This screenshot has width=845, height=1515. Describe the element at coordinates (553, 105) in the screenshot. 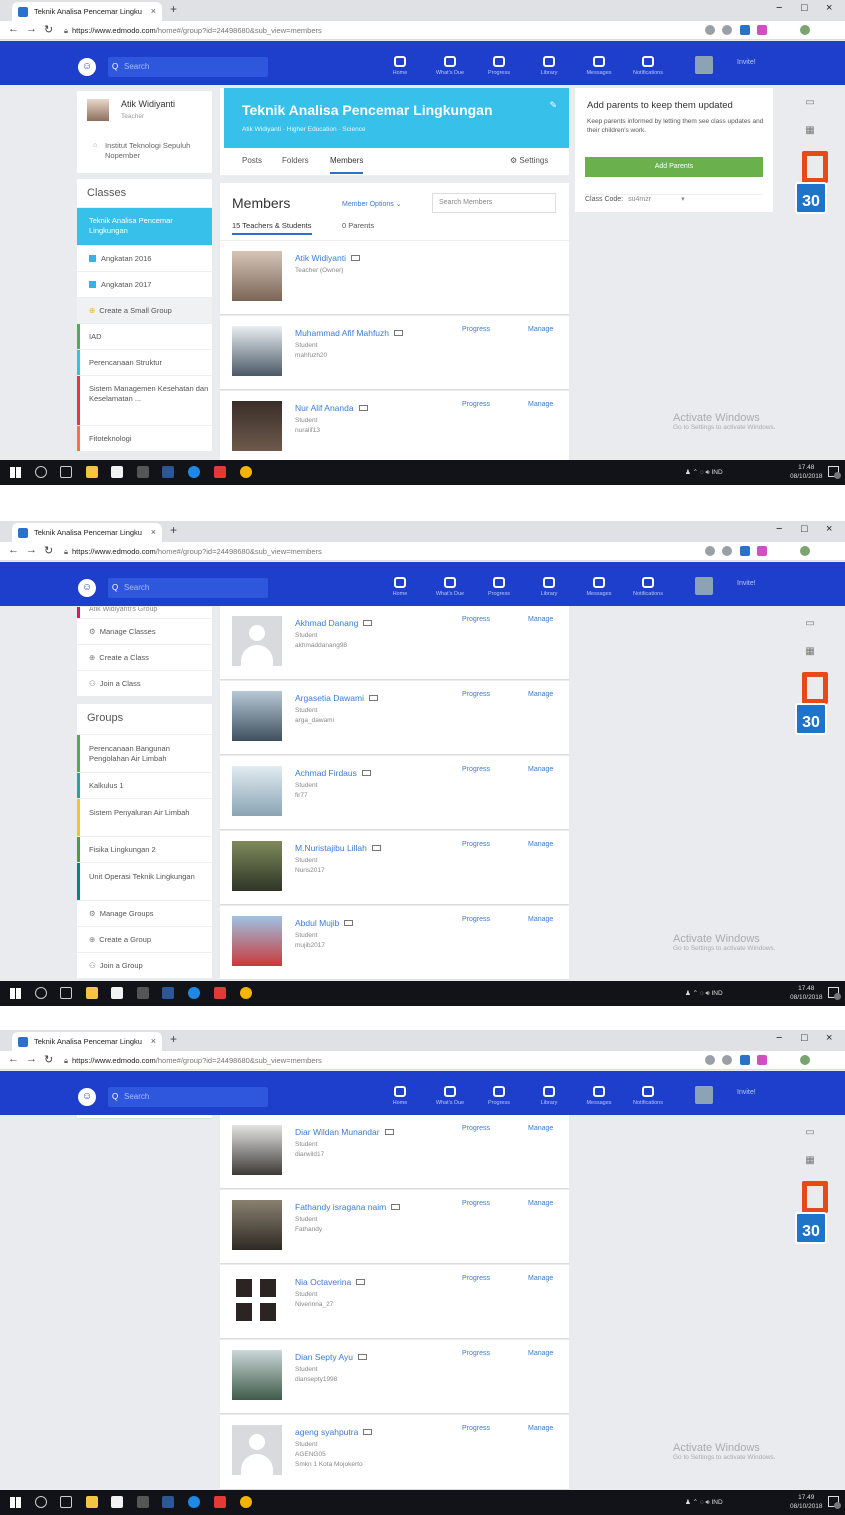

I see `pencil-icon: ✎` at that location.